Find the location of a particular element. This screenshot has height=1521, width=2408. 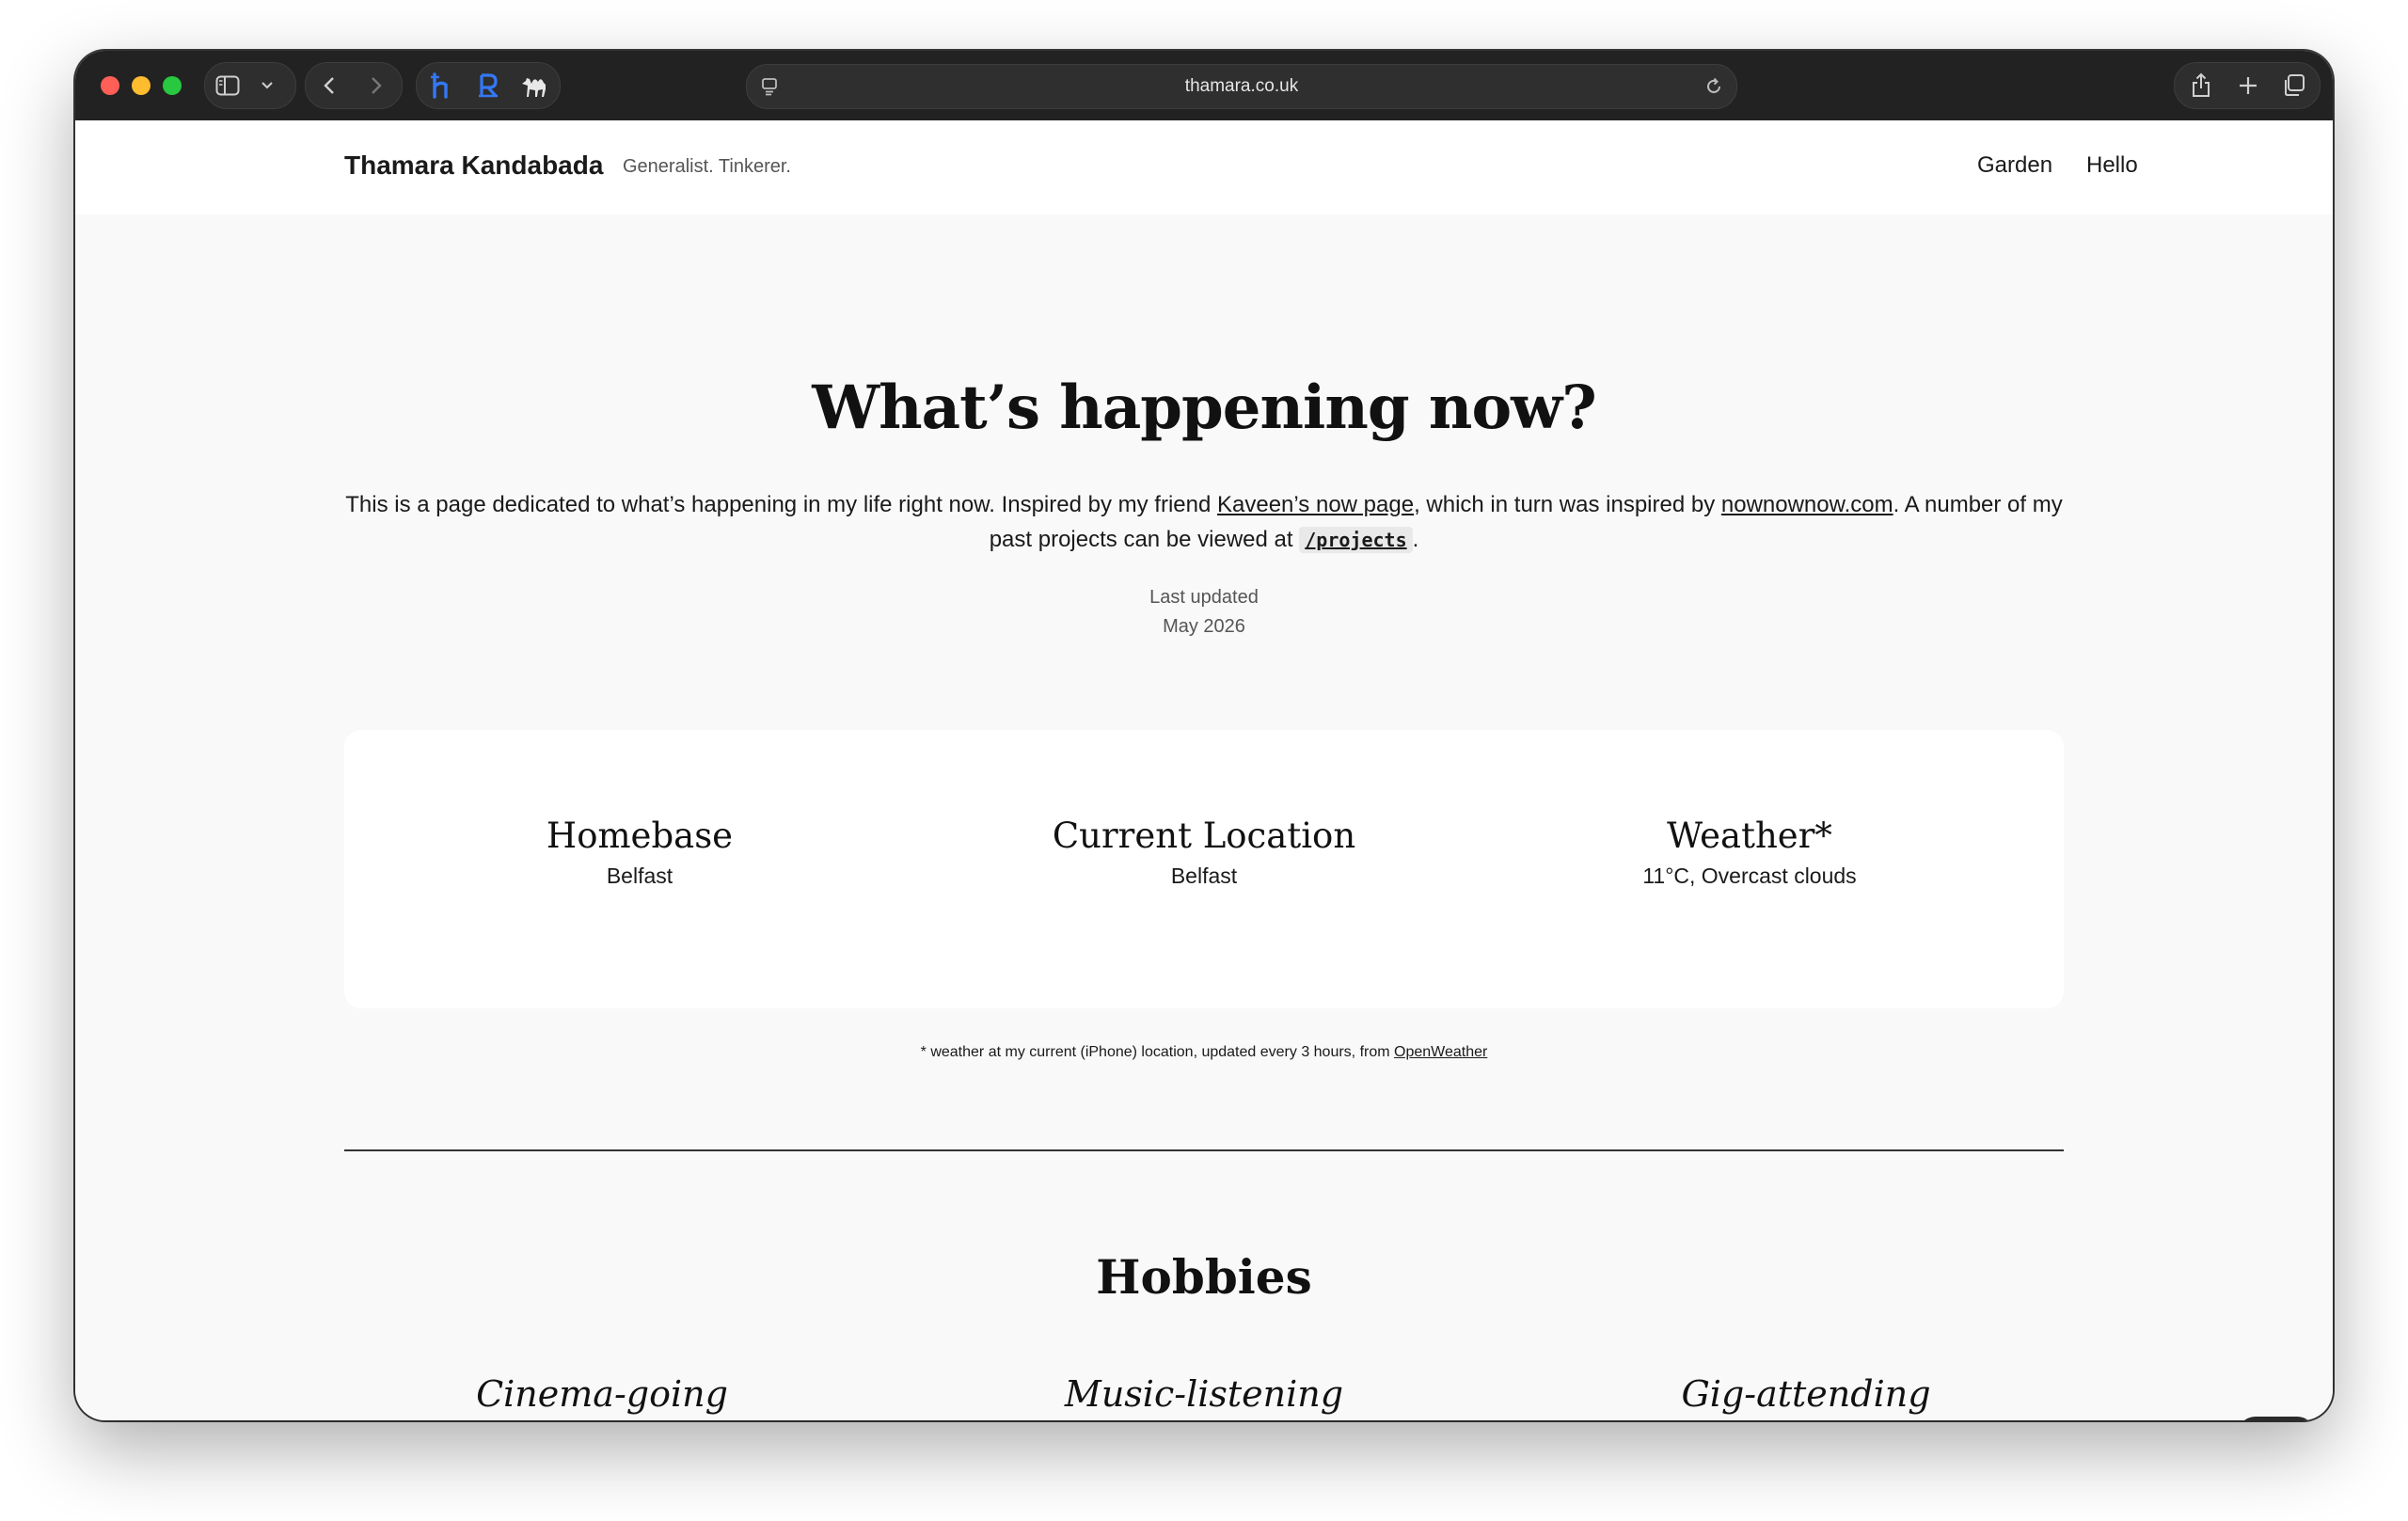

window-actions-group is located at coordinates (2248, 85).